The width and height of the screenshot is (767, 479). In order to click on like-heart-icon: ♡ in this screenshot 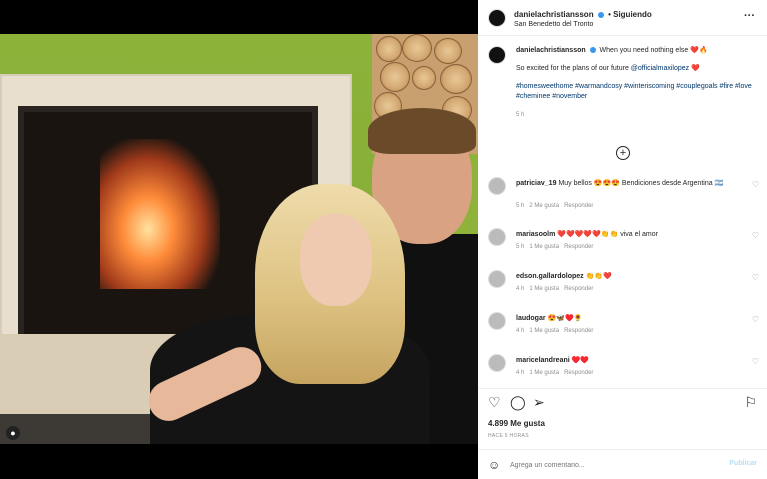, I will do `click(494, 402)`.